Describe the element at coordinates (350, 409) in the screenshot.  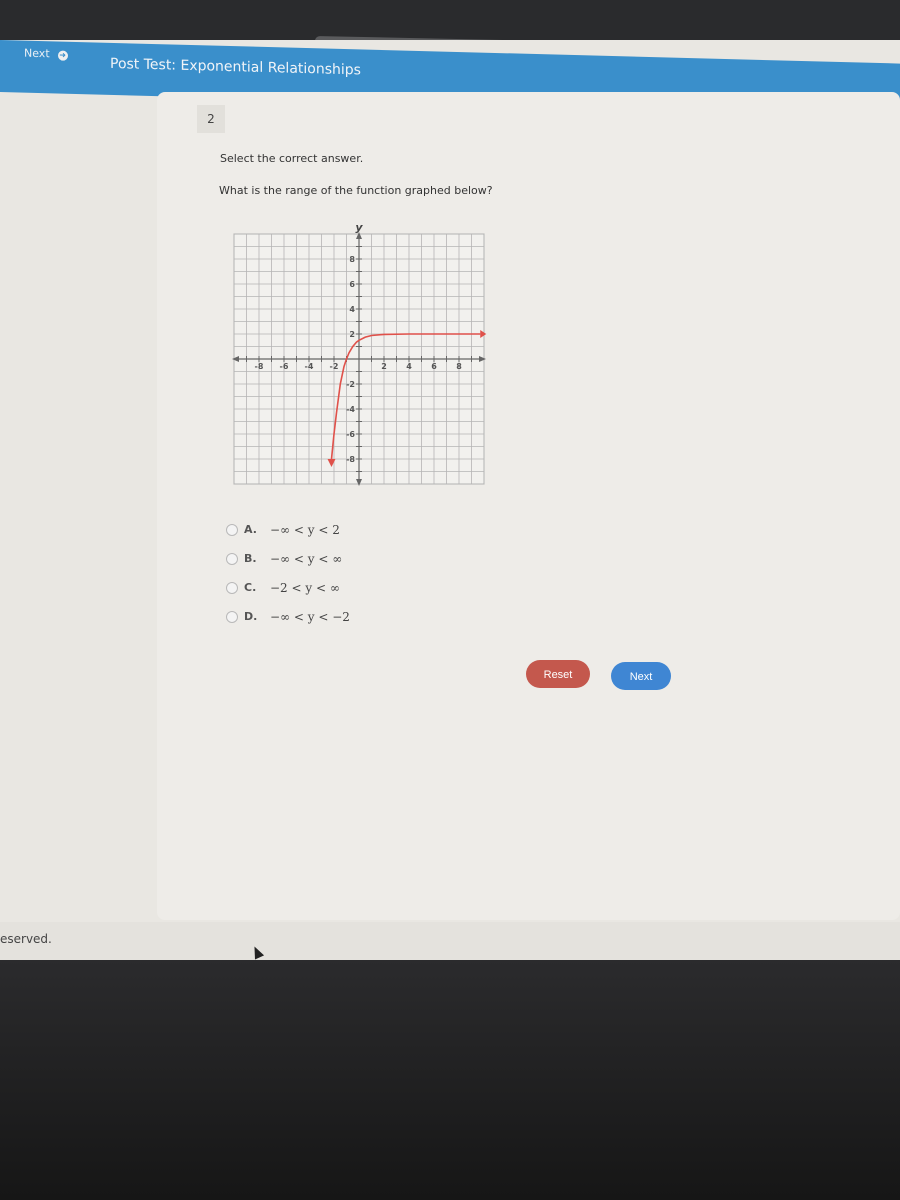
I see `y-tick-label: -4` at that location.